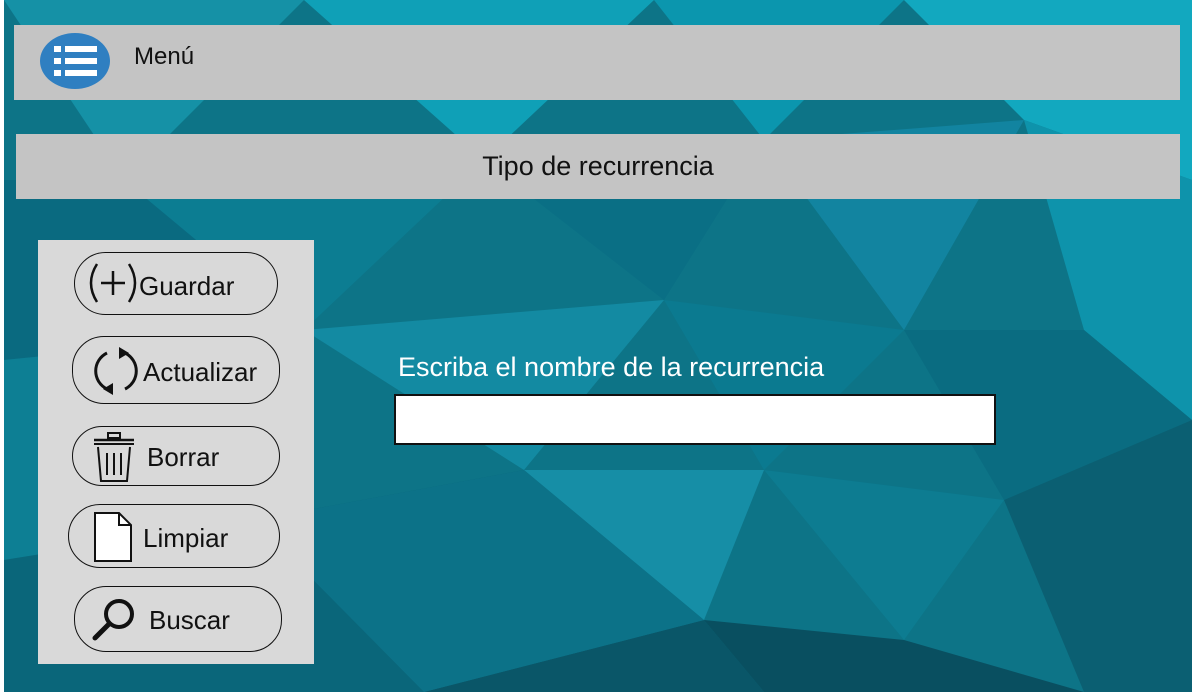  Describe the element at coordinates (113, 285) in the screenshot. I see `plus-circle-icon` at that location.